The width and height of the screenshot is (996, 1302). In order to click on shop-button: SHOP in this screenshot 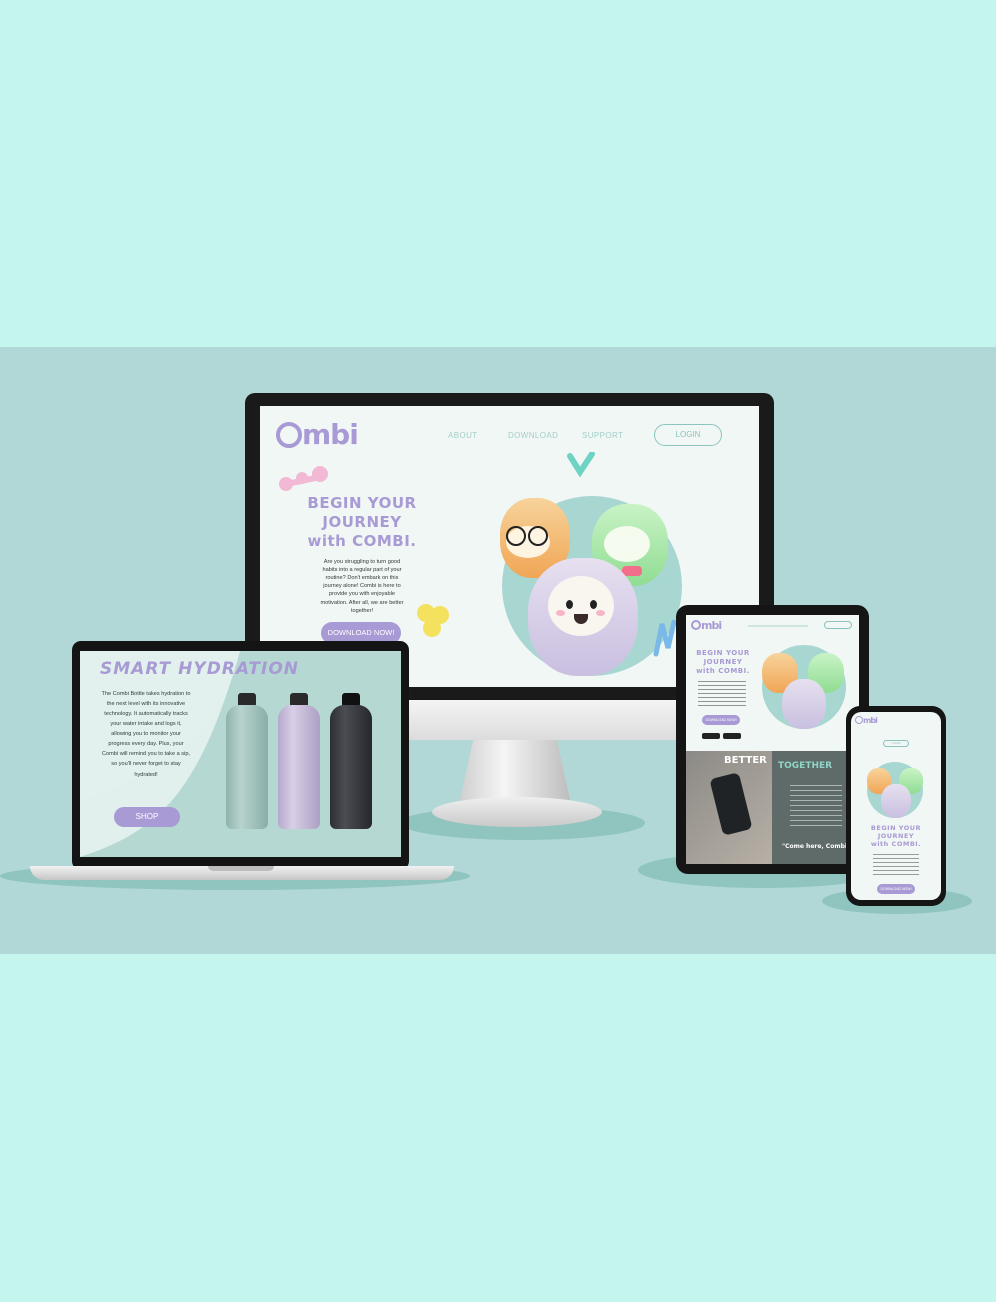, I will do `click(147, 817)`.